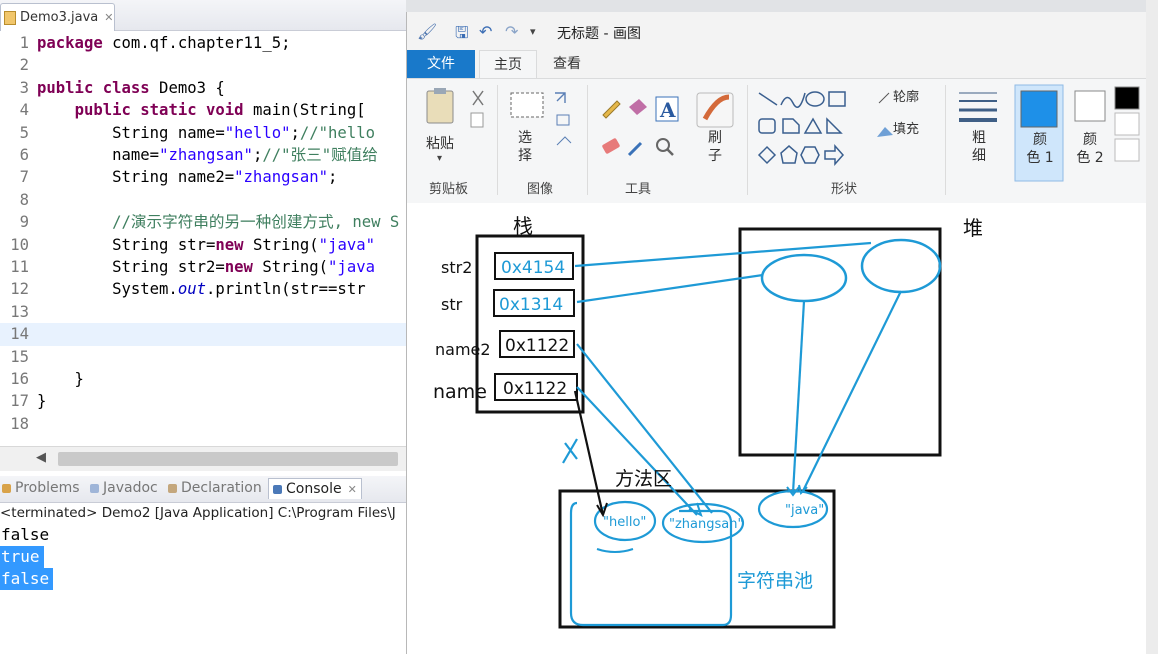 Image resolution: width=1158 pixels, height=654 pixels. Describe the element at coordinates (1127, 124) in the screenshot. I see `palette-swatch-white` at that location.